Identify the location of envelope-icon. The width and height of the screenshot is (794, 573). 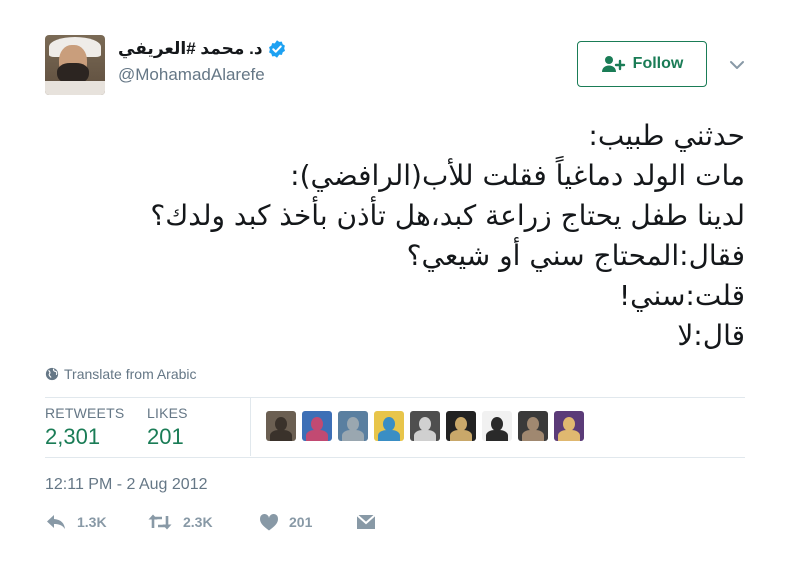
(366, 521).